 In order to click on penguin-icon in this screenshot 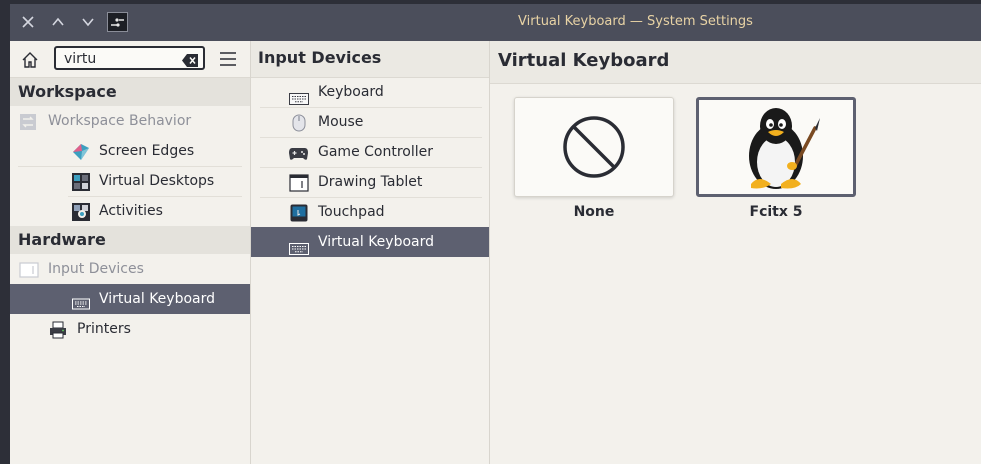, I will do `click(784, 148)`.